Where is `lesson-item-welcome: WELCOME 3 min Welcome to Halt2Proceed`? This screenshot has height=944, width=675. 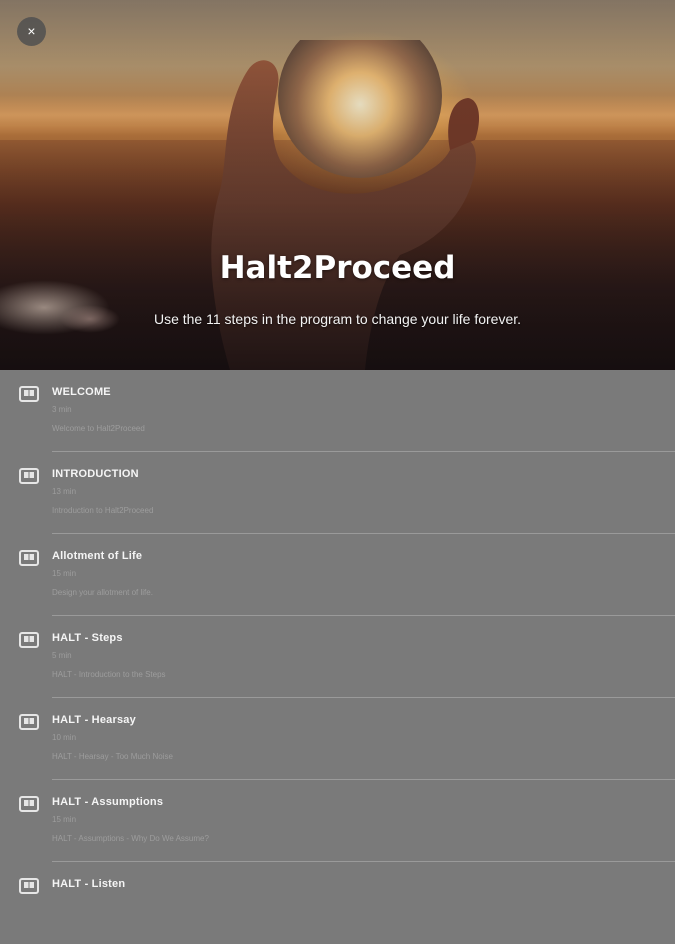 lesson-item-welcome: WELCOME 3 min Welcome to Halt2Proceed is located at coordinates (337, 411).